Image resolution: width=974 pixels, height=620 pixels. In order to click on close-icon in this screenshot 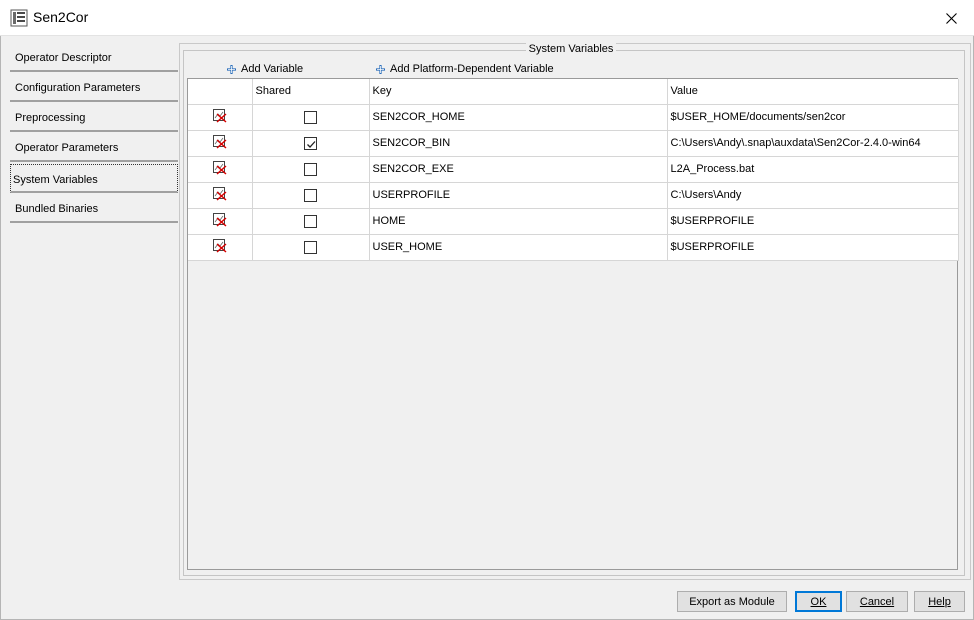, I will do `click(951, 18)`.